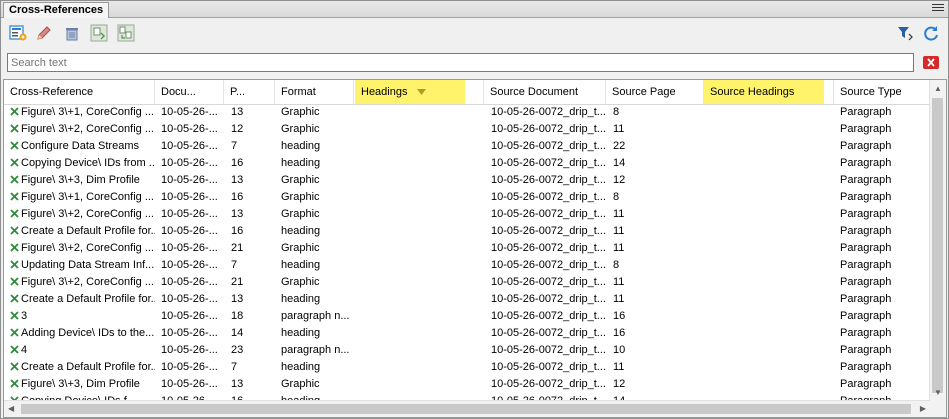 The height and width of the screenshot is (419, 949). What do you see at coordinates (905, 33) in the screenshot?
I see `filter-icon` at bounding box center [905, 33].